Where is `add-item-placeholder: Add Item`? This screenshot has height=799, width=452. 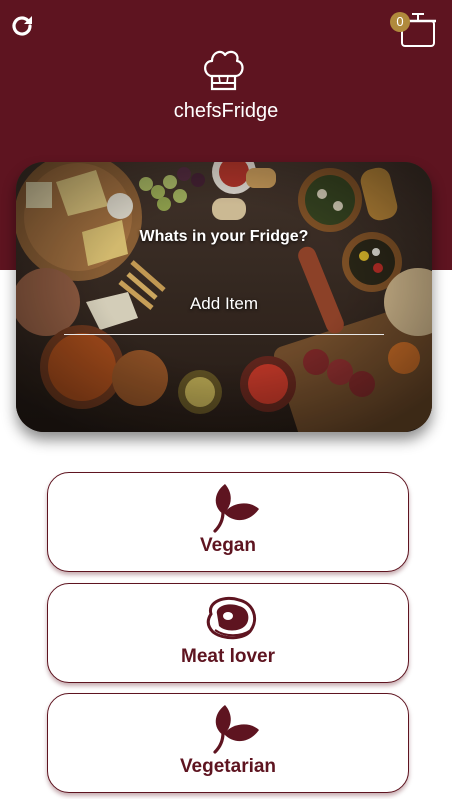
add-item-placeholder: Add Item is located at coordinates (224, 303).